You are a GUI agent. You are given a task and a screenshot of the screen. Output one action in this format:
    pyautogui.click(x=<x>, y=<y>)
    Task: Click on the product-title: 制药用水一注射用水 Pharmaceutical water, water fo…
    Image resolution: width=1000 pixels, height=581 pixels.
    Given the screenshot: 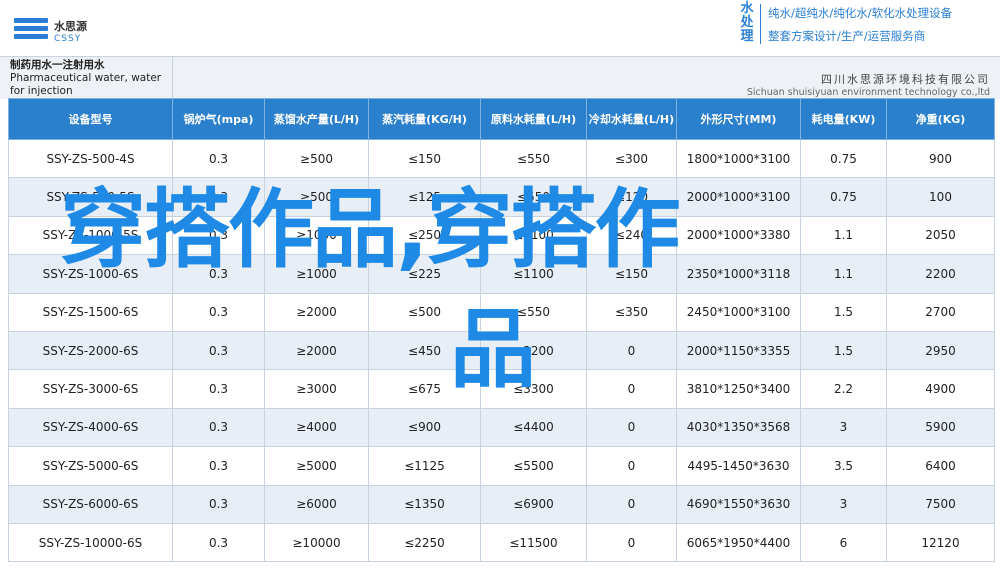 What is the action you would take?
    pyautogui.click(x=90, y=78)
    